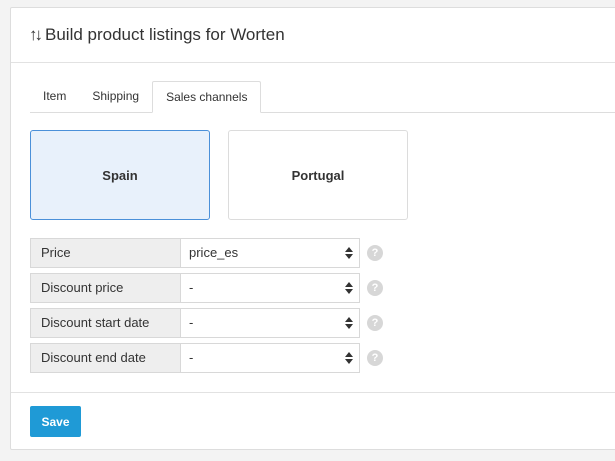  Describe the element at coordinates (207, 97) in the screenshot. I see `tab-sales-channels: Sales channels` at that location.